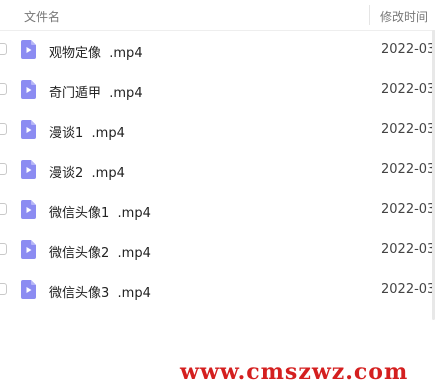  What do you see at coordinates (217, 90) in the screenshot?
I see `file-row: 奇门遁甲 .mp4 2022-03-3` at bounding box center [217, 90].